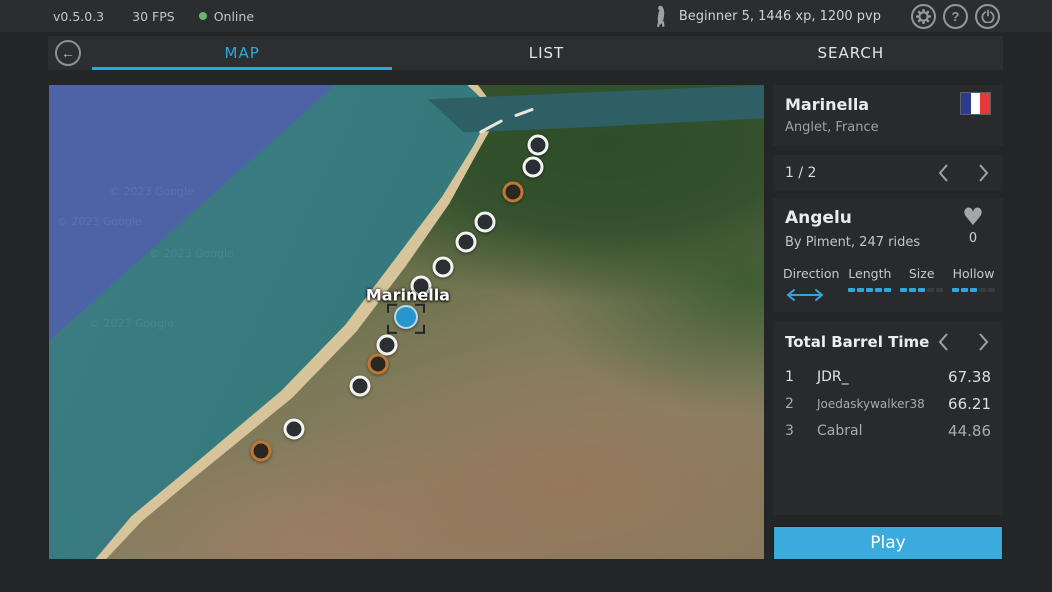  Describe the element at coordinates (969, 376) in the screenshot. I see `time-cell: 67.38` at that location.